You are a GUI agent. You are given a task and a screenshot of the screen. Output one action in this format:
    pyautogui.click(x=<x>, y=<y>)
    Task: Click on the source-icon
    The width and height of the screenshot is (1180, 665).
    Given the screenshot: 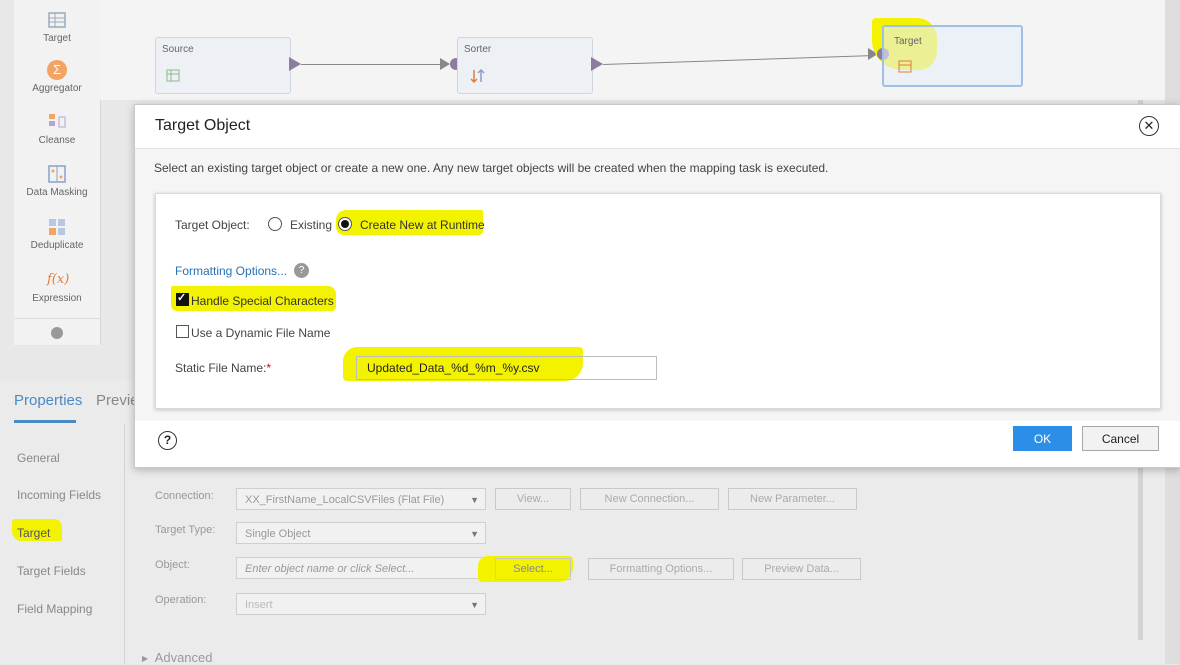 What is the action you would take?
    pyautogui.click(x=173, y=75)
    